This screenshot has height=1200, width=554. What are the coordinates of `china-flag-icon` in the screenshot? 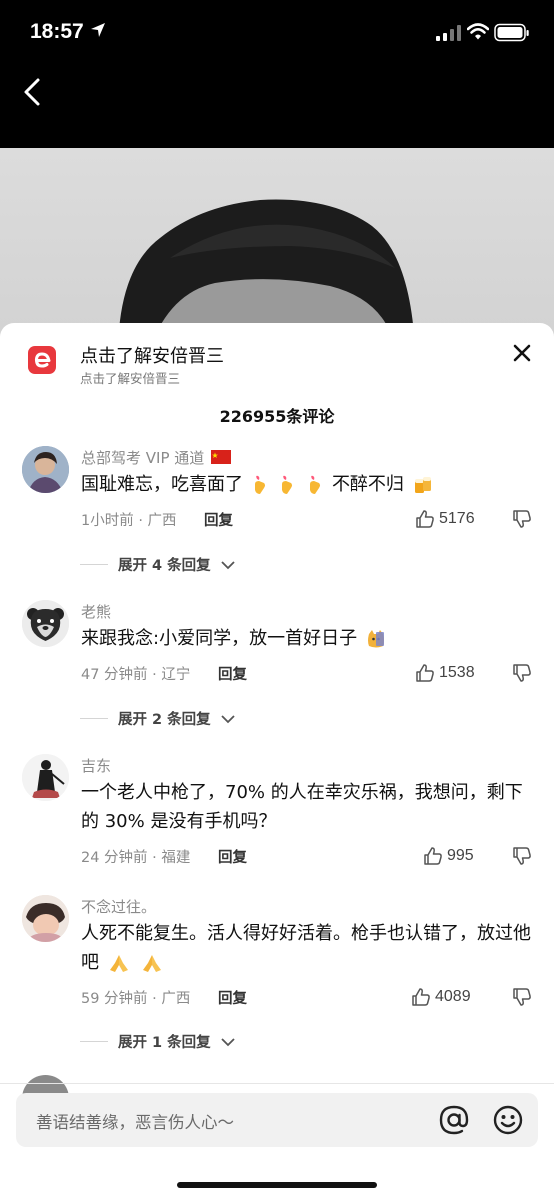 It's located at (221, 457).